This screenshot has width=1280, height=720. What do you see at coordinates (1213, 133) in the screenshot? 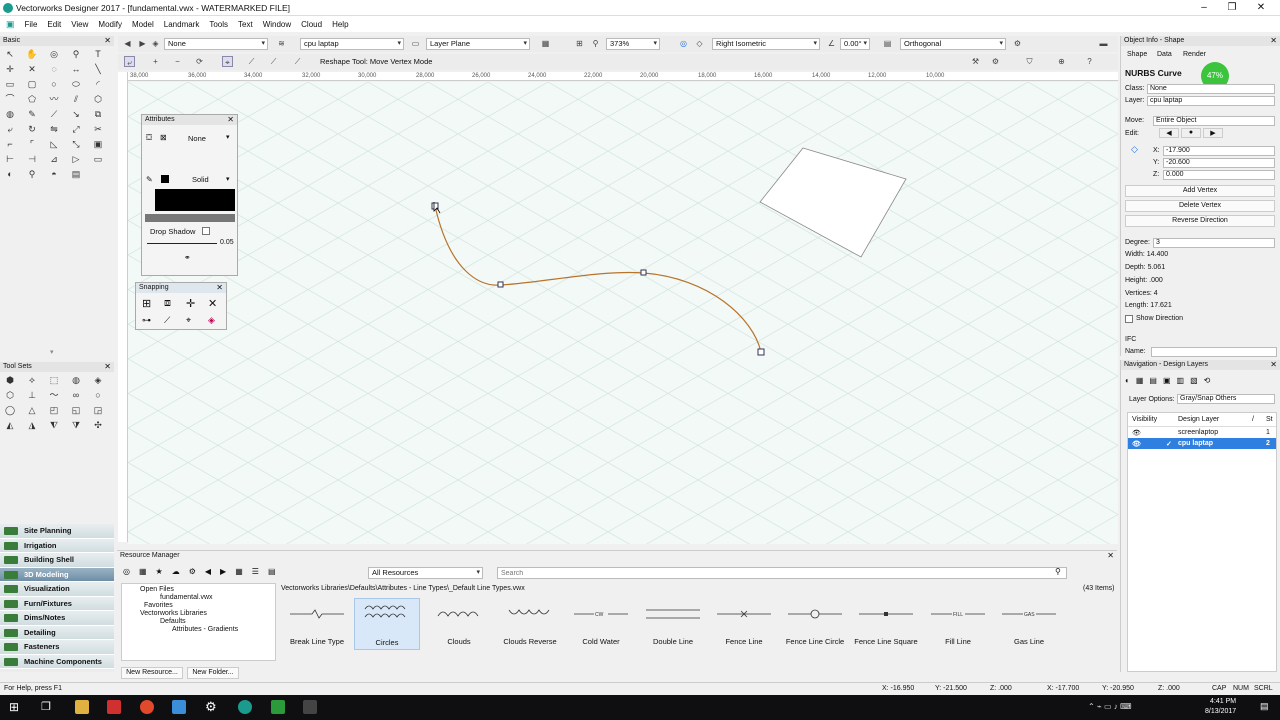
I see `next-vertex-icon: ▶` at bounding box center [1213, 133].